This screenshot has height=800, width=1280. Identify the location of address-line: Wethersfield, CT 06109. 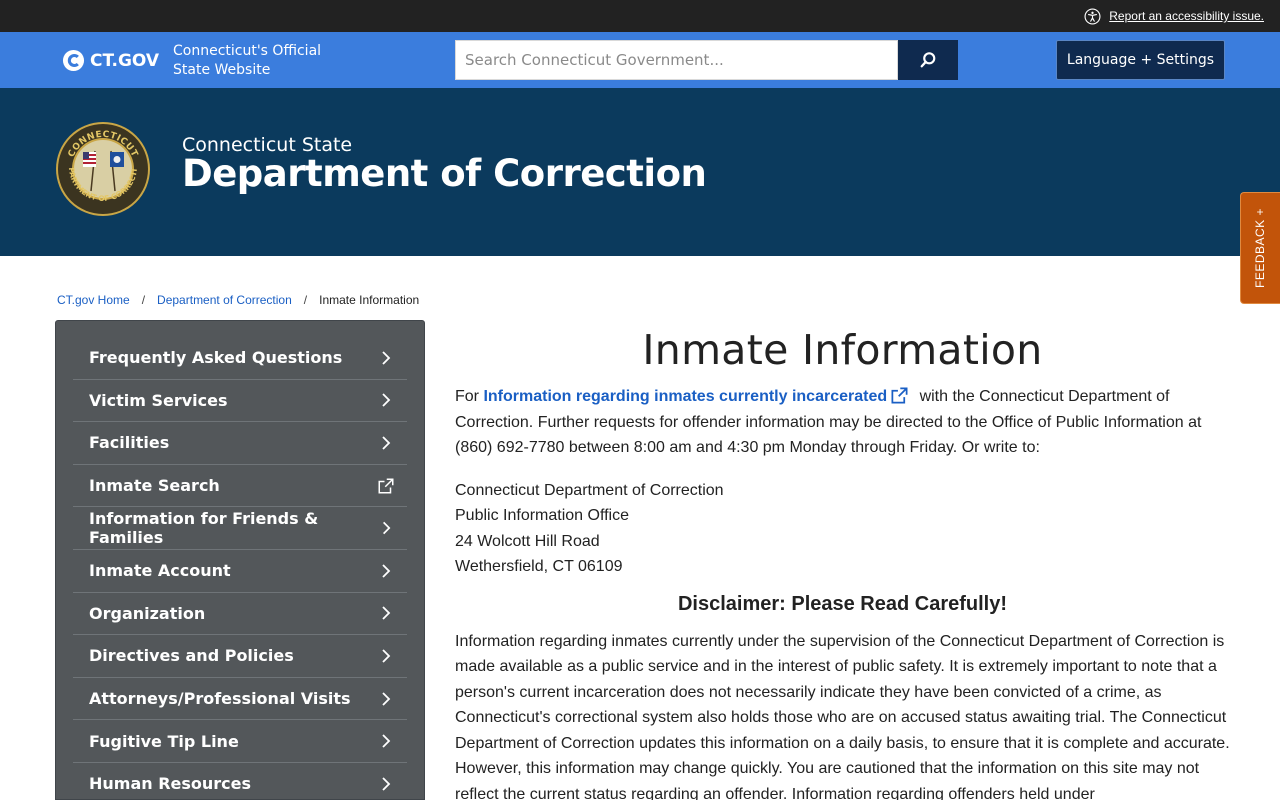
(539, 566).